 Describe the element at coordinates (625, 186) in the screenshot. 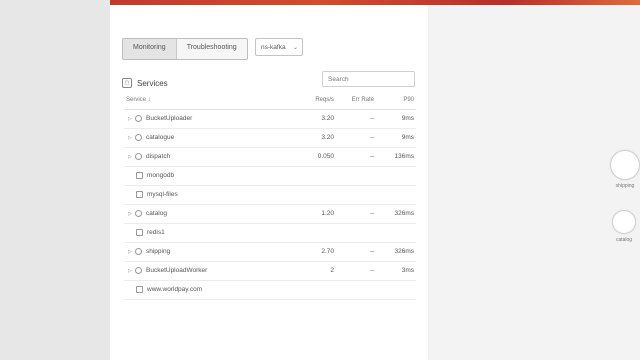

I see `node-label: shipping` at that location.